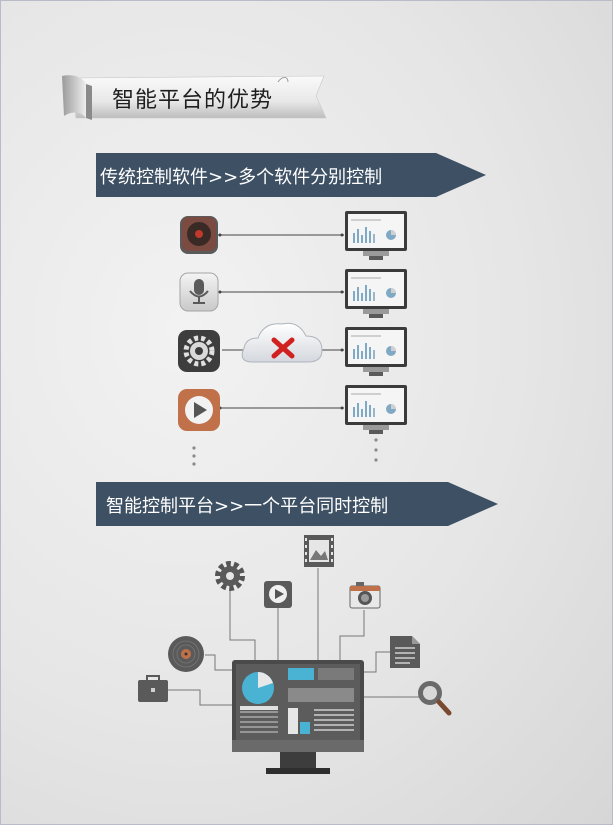  What do you see at coordinates (405, 652) in the screenshot?
I see `document-icon` at bounding box center [405, 652].